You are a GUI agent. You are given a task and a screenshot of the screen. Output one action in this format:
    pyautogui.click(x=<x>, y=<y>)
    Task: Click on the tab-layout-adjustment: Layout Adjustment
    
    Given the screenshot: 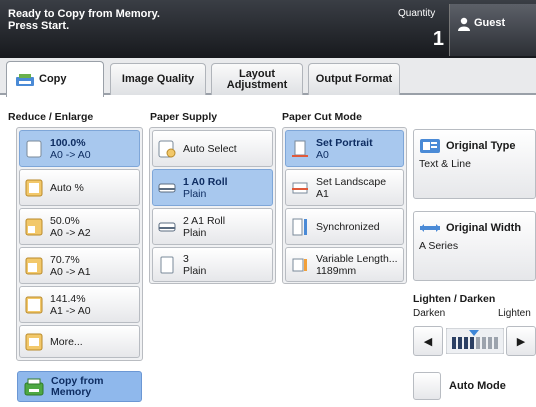 What is the action you would take?
    pyautogui.click(x=257, y=79)
    